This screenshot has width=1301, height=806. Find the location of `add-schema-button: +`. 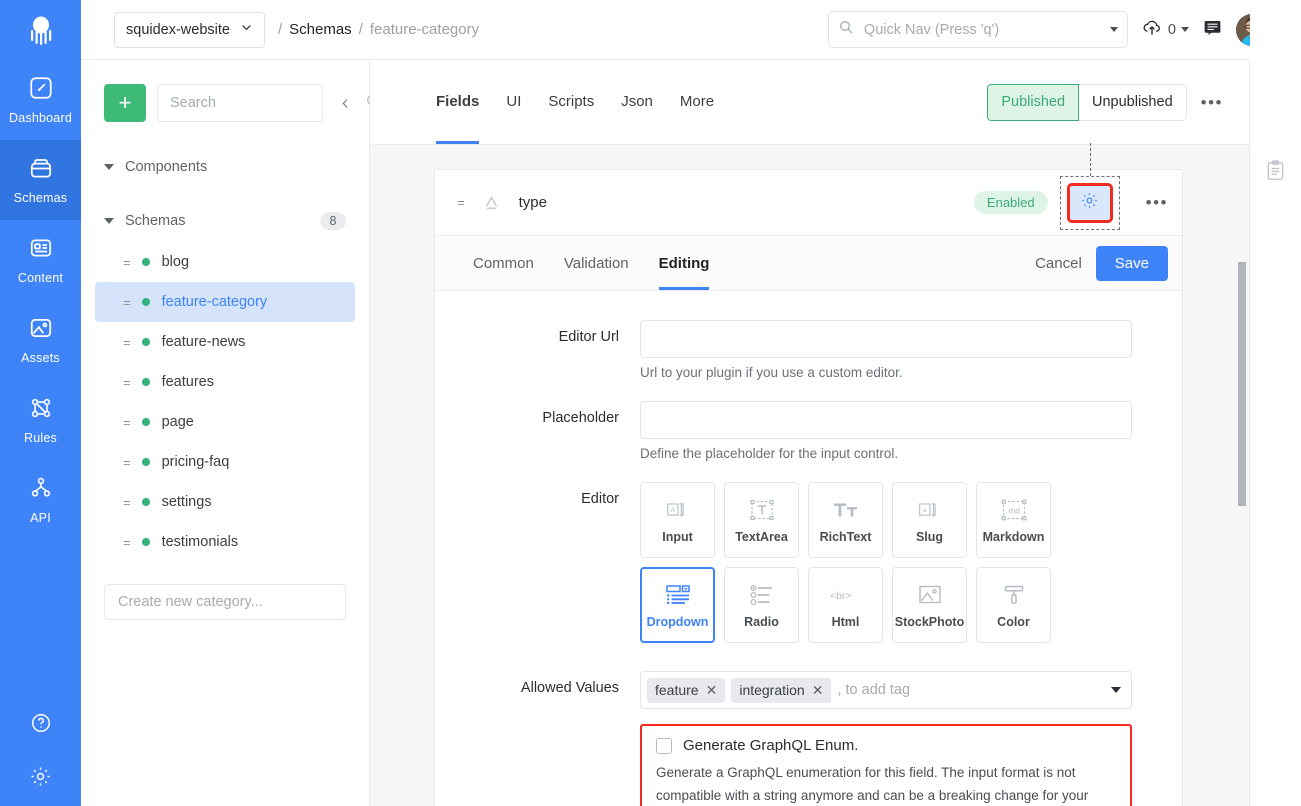

add-schema-button: + is located at coordinates (125, 103).